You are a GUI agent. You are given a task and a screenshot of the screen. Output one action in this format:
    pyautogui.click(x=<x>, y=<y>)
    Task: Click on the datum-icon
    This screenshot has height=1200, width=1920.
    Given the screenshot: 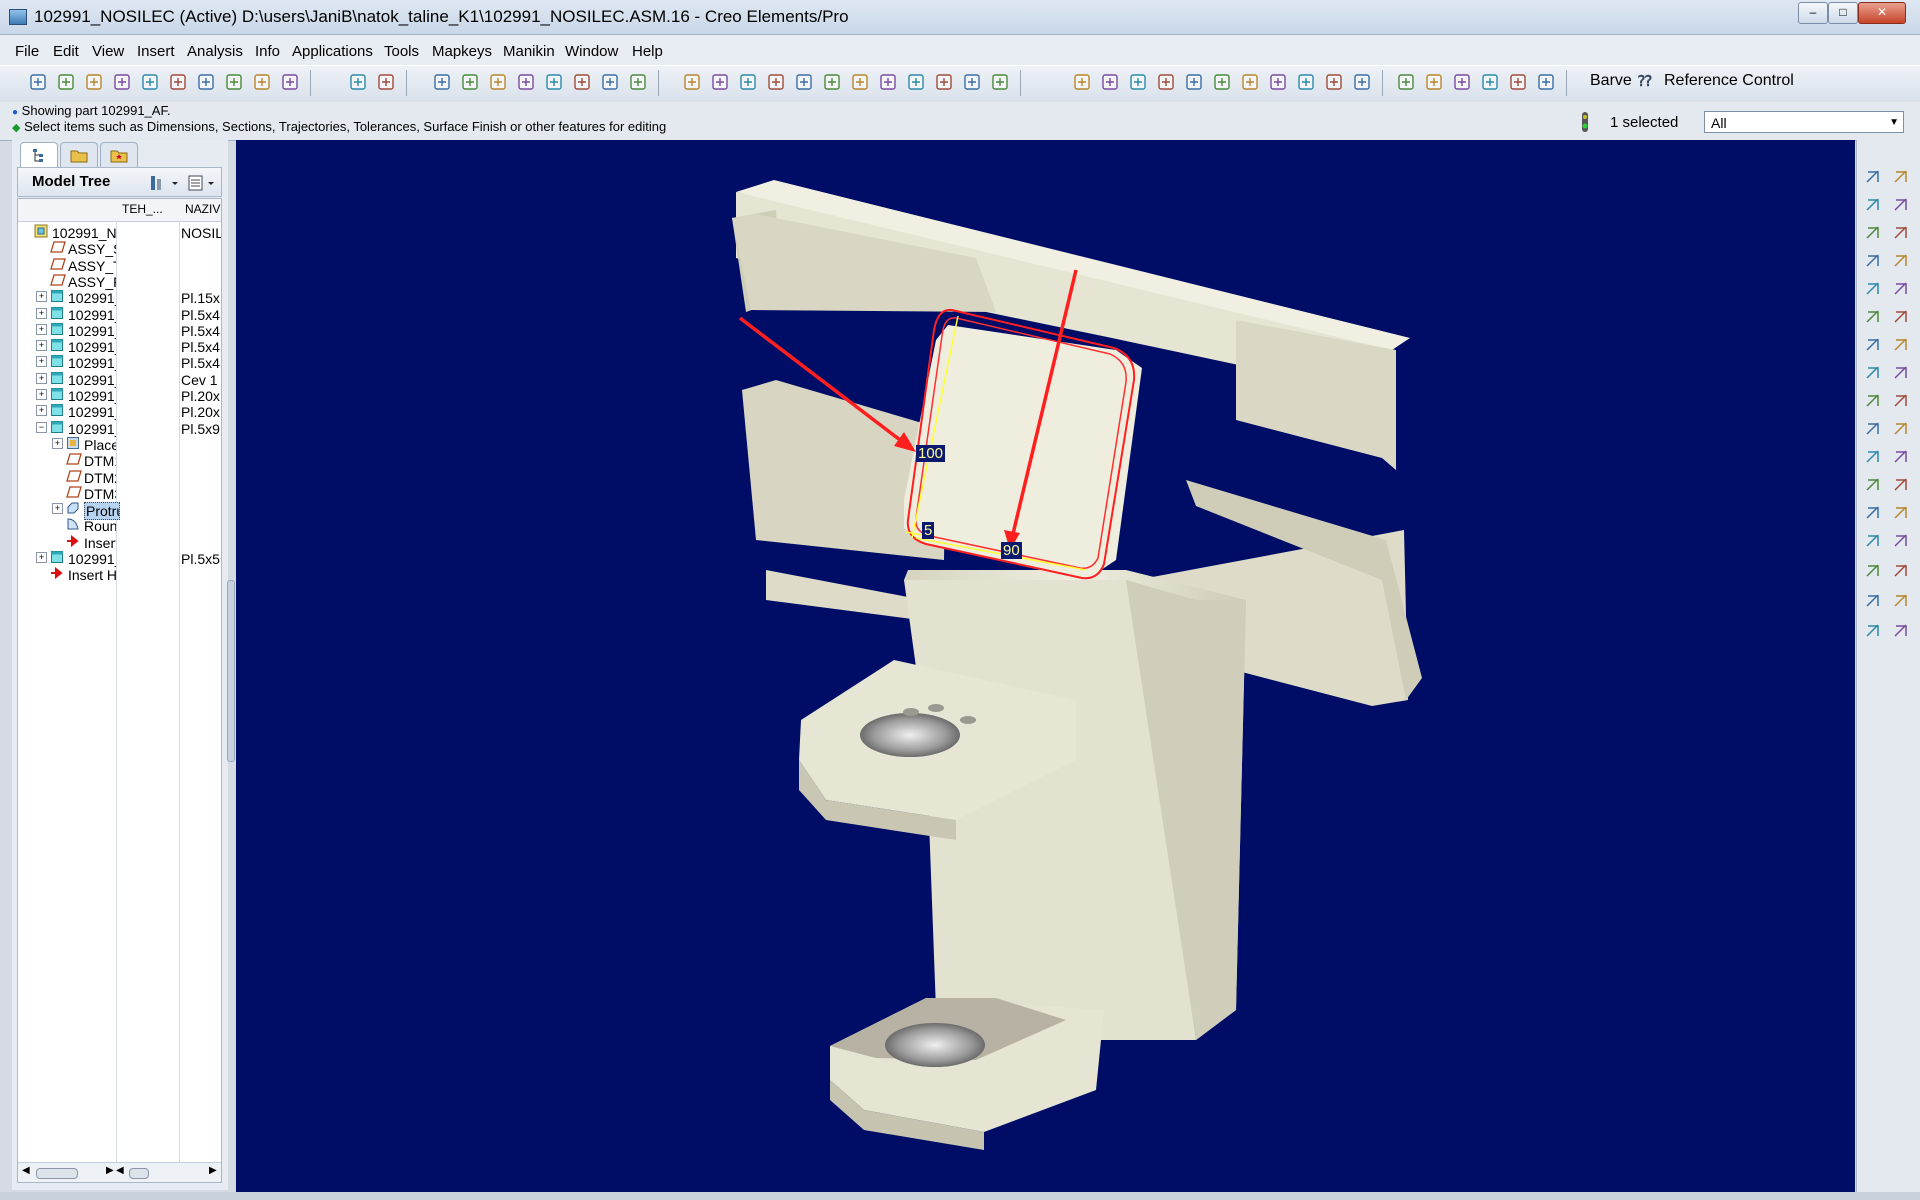 What is the action you would take?
    pyautogui.click(x=1462, y=82)
    